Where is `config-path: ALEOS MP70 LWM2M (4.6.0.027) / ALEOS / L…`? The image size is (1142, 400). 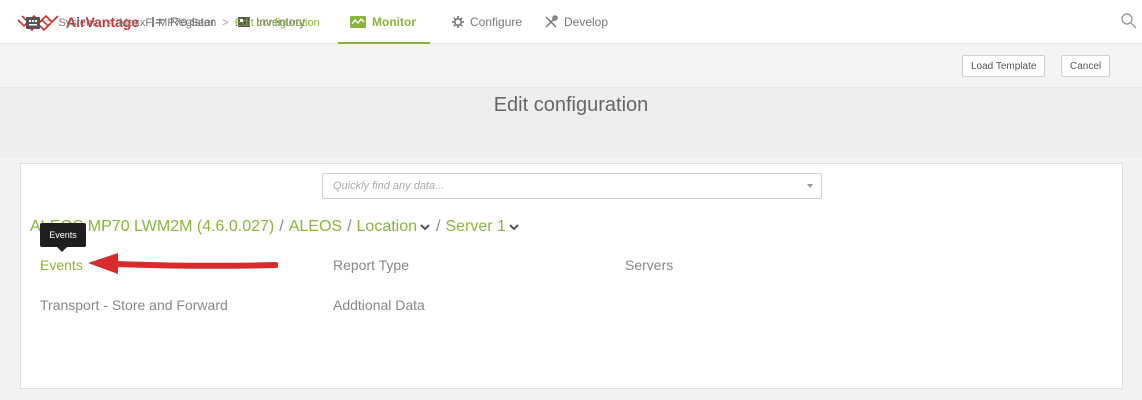
config-path: ALEOS MP70 LWM2M (4.6.0.027) / ALEOS / L… is located at coordinates (275, 227).